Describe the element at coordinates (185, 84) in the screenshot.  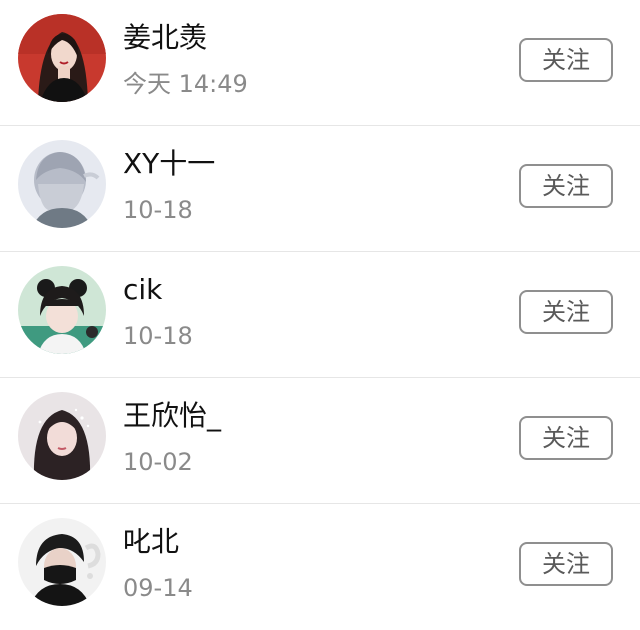
I see `follow-time: 今天 14:49` at that location.